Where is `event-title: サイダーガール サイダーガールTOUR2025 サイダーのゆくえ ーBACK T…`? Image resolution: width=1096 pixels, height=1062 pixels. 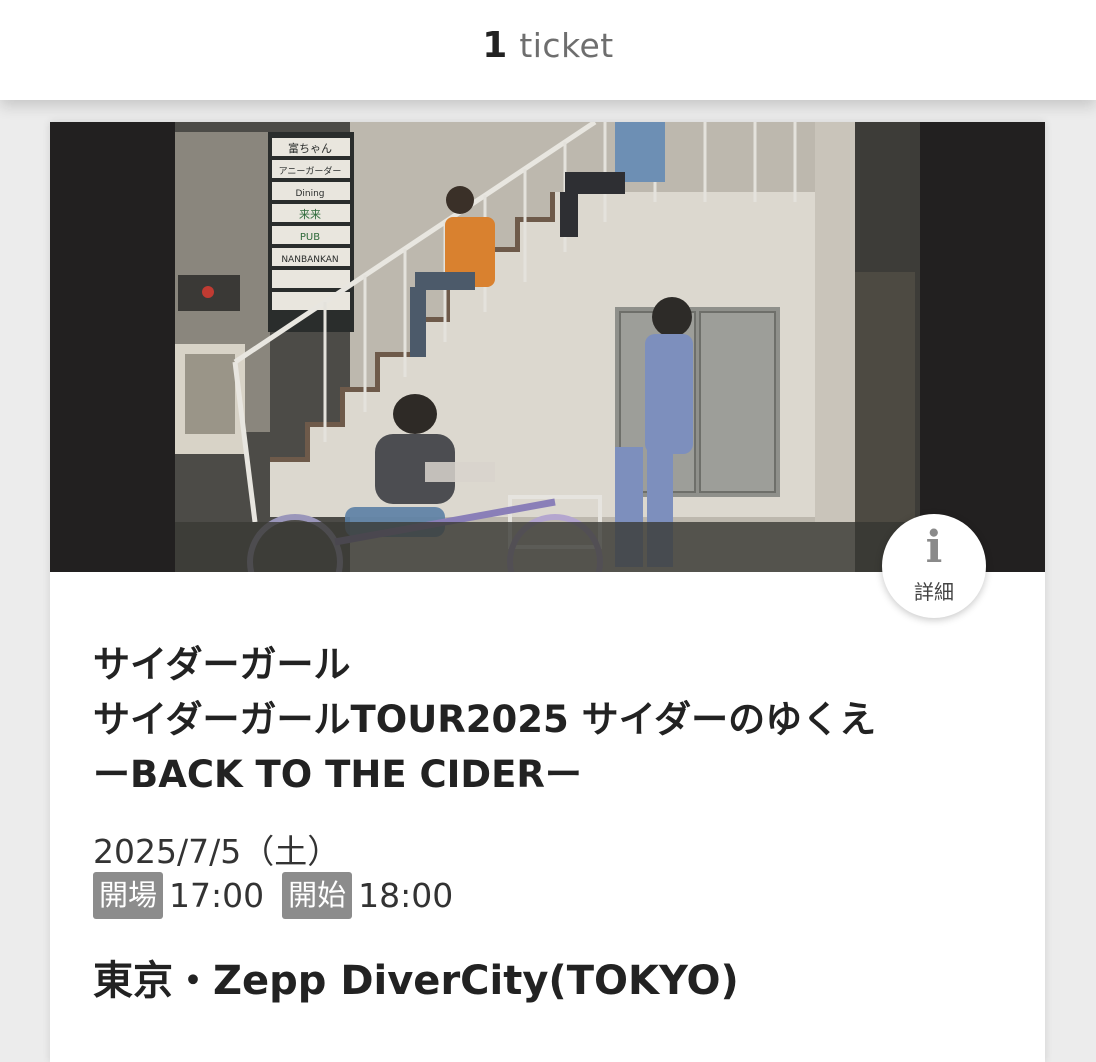 event-title: サイダーガール サイダーガールTOUR2025 サイダーのゆくえ ーBACK T… is located at coordinates (543, 719).